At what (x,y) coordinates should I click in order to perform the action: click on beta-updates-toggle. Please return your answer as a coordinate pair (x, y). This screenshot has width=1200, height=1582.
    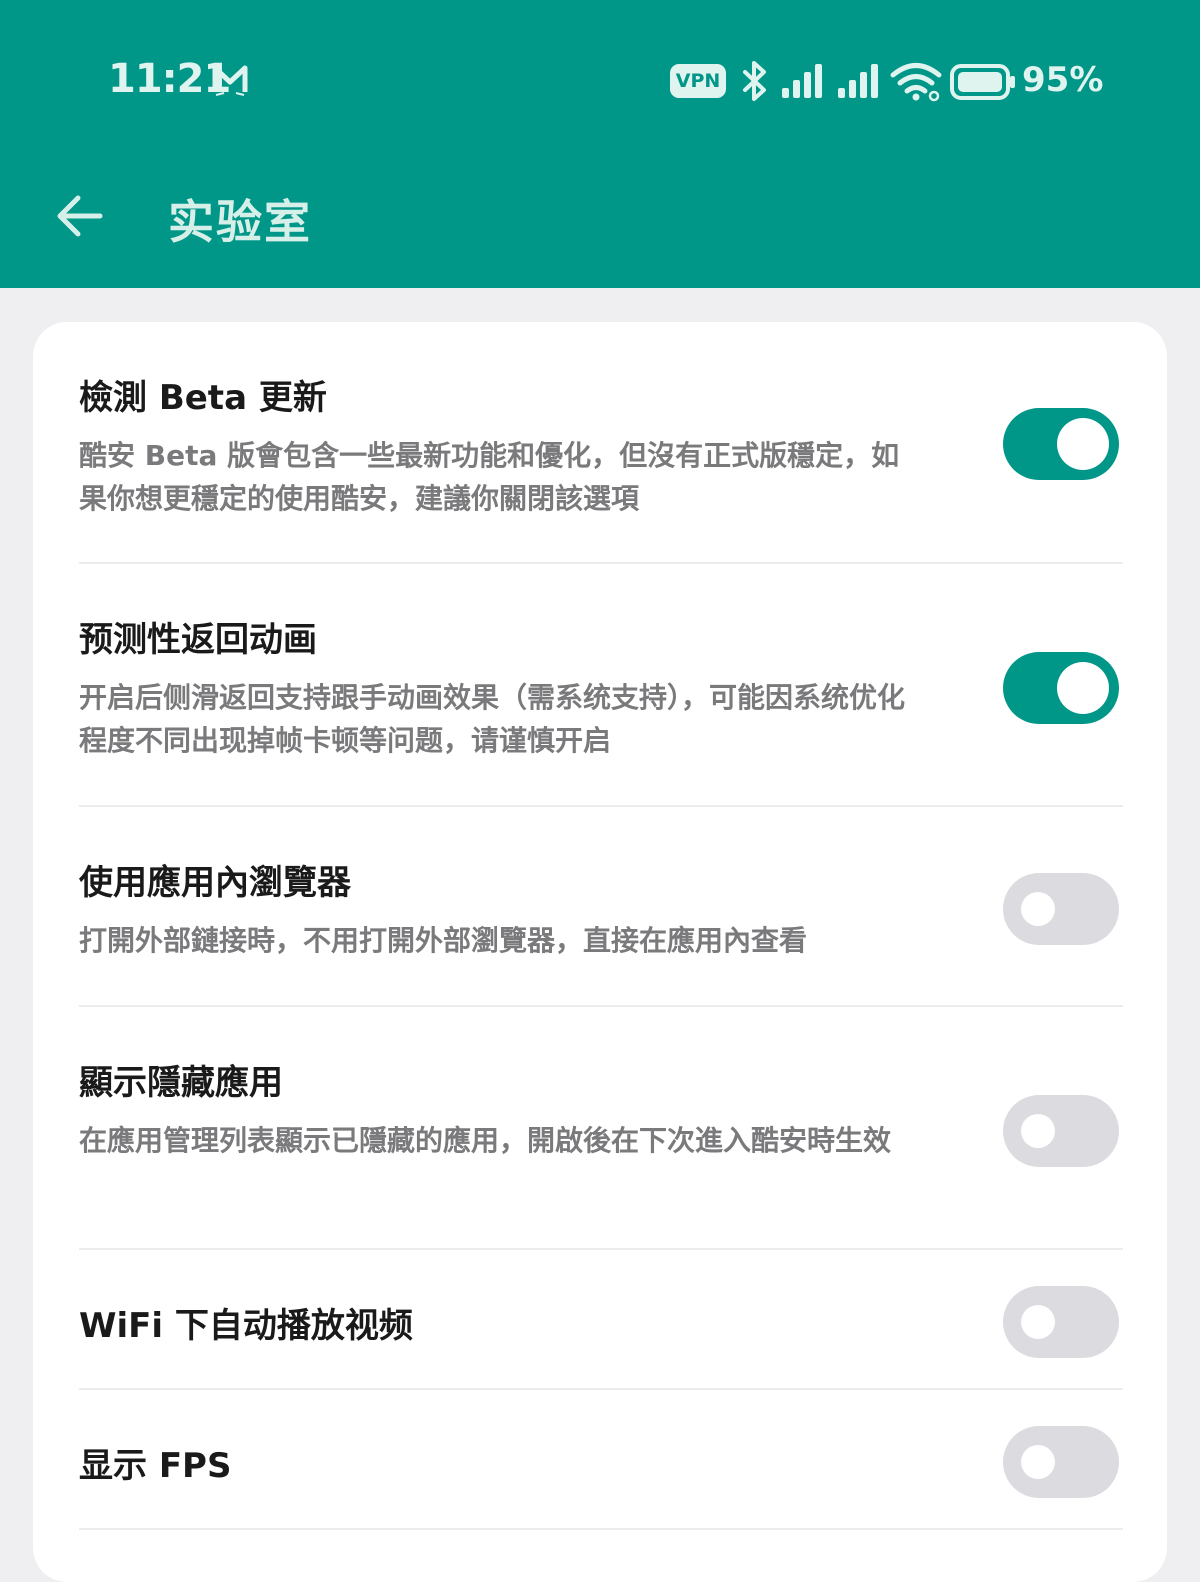
    Looking at the image, I should click on (1061, 444).